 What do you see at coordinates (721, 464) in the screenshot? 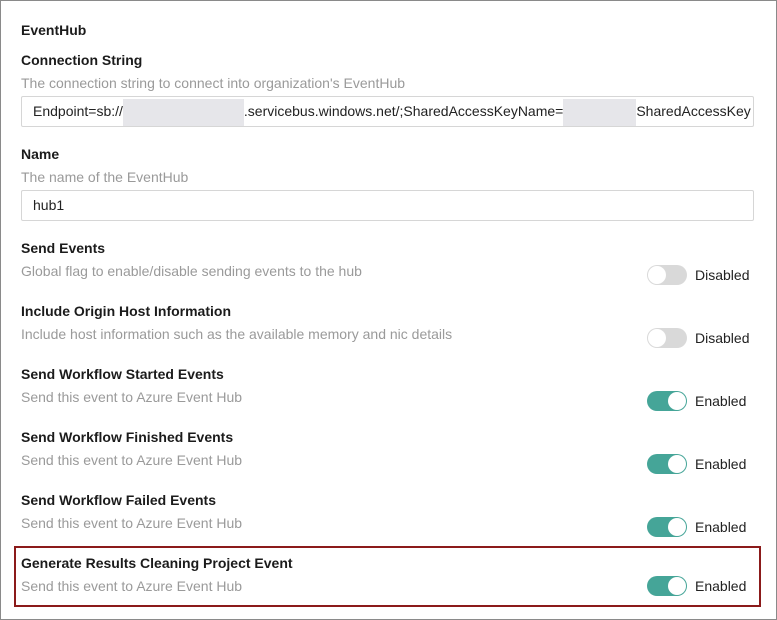
I see `send-workflow-finished-events-state: Enabled` at bounding box center [721, 464].